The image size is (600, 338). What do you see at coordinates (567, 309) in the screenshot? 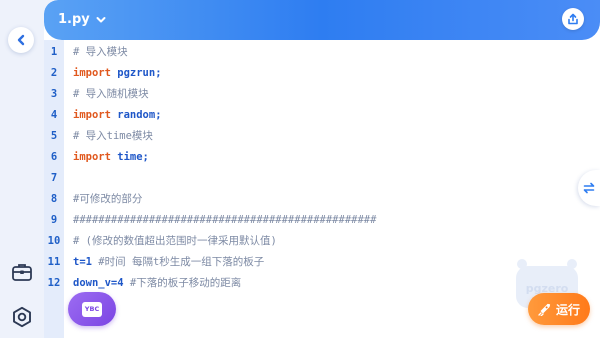
I see `run-label: 运行` at bounding box center [567, 309].